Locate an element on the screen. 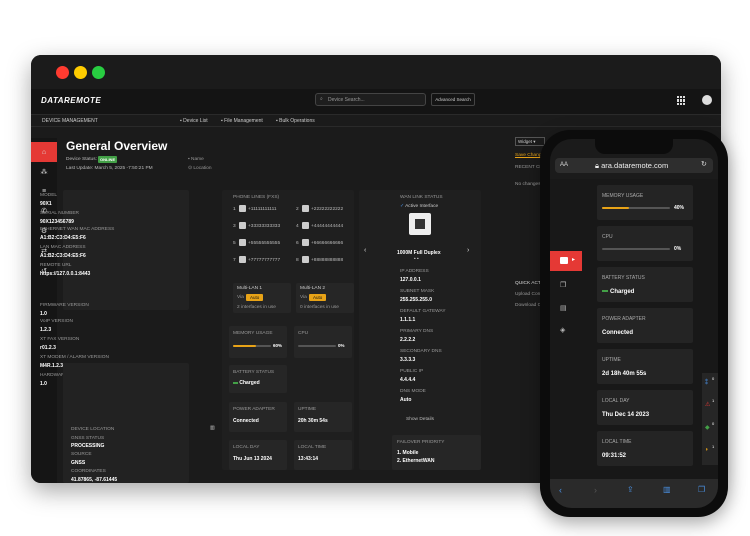 Image resolution: width=750 pixels, height=536 pixels. memory-bar is located at coordinates (252, 346).